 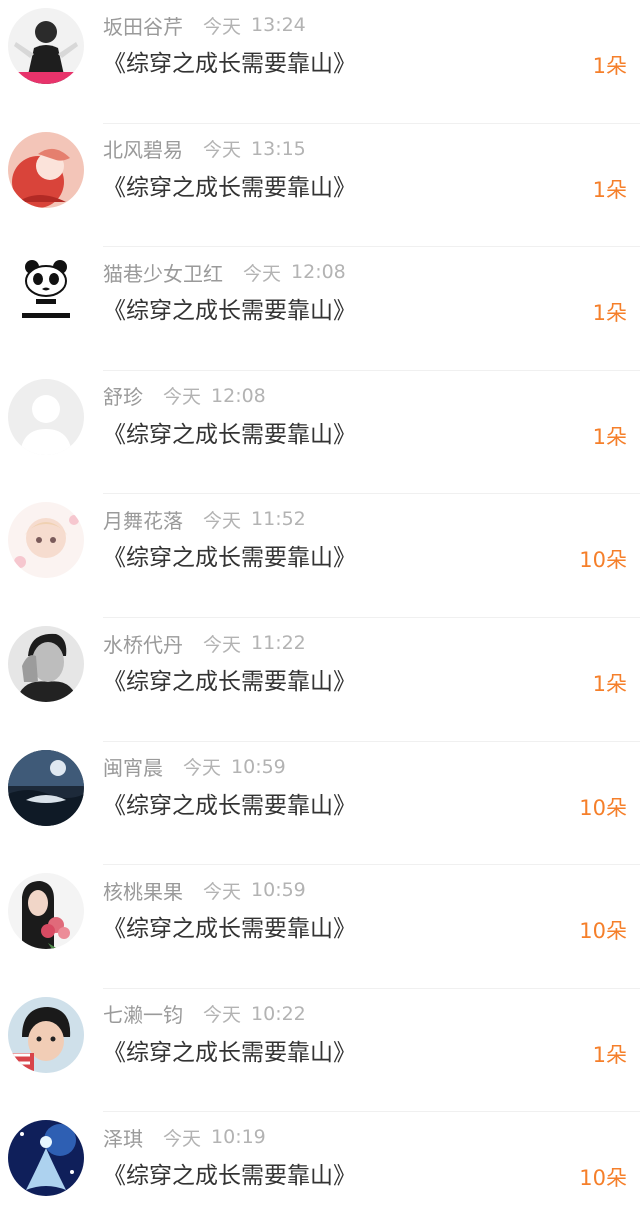 I want to click on user-name: 舒珍, so click(x=123, y=395).